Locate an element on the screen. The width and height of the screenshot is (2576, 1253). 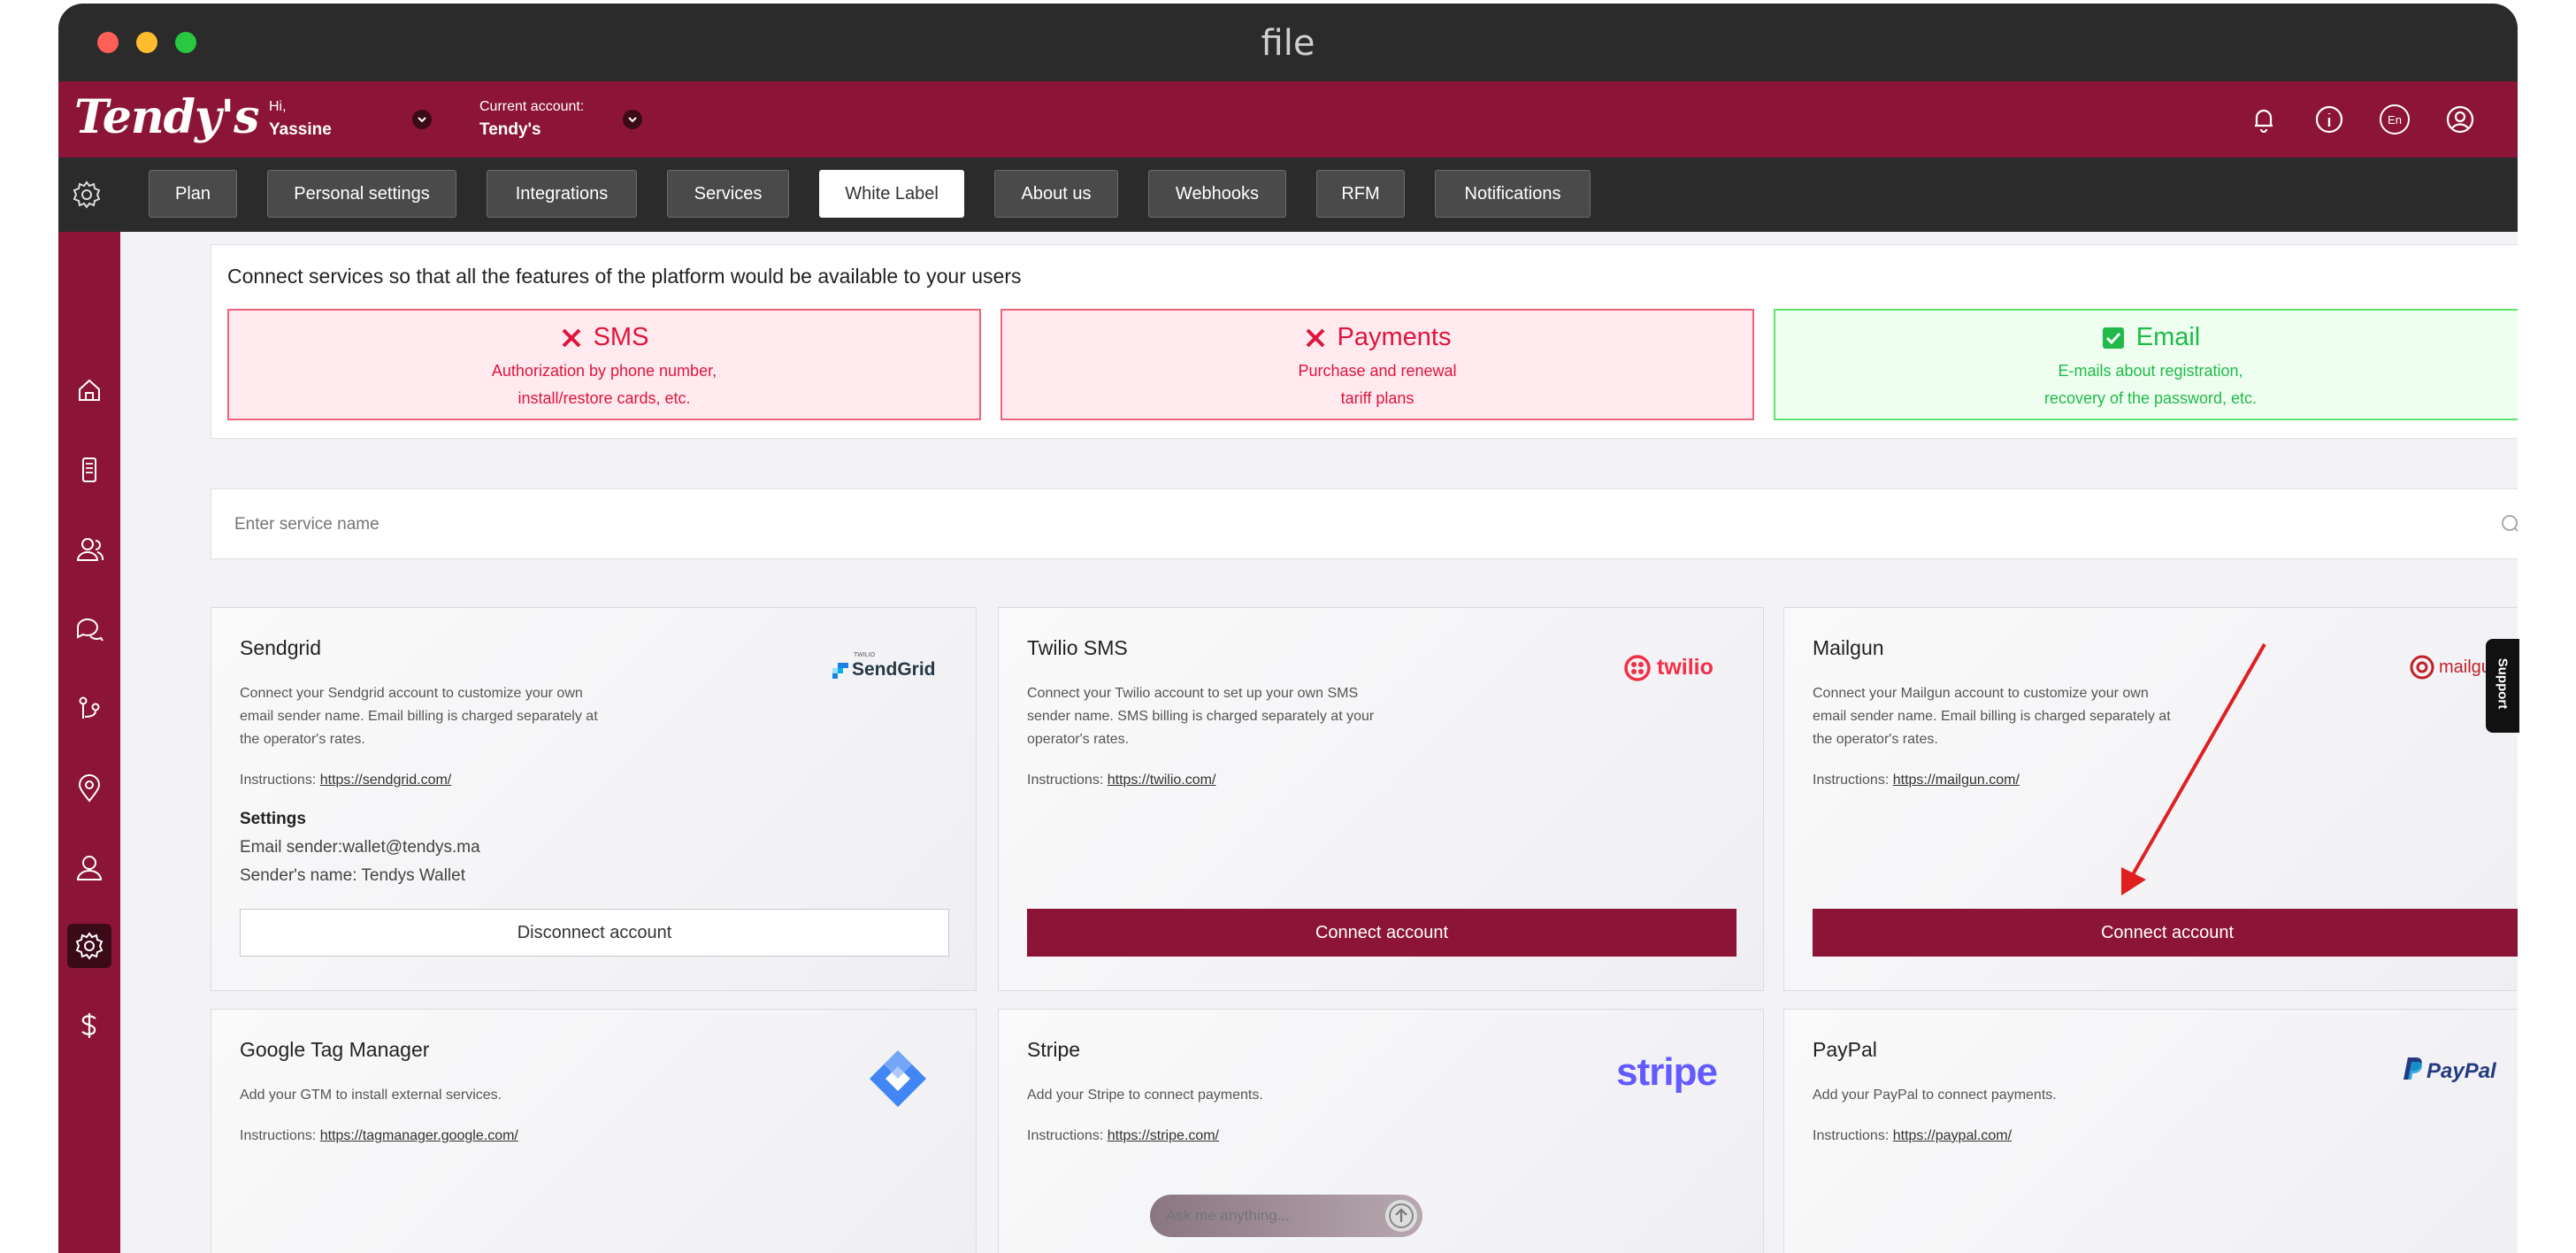
settings-icon is located at coordinates (89, 946).